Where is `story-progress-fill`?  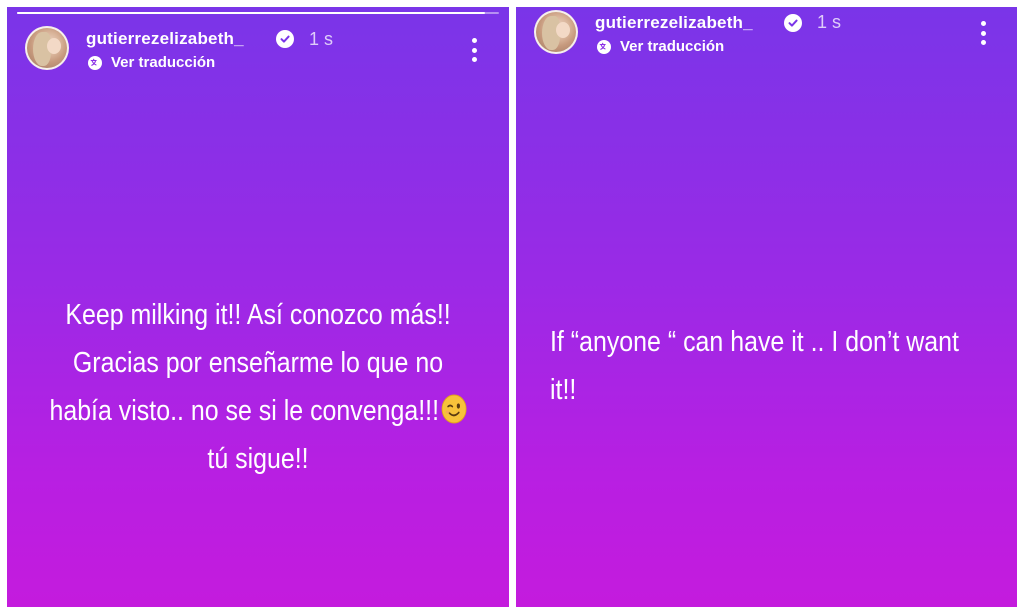
story-progress-fill is located at coordinates (251, 13).